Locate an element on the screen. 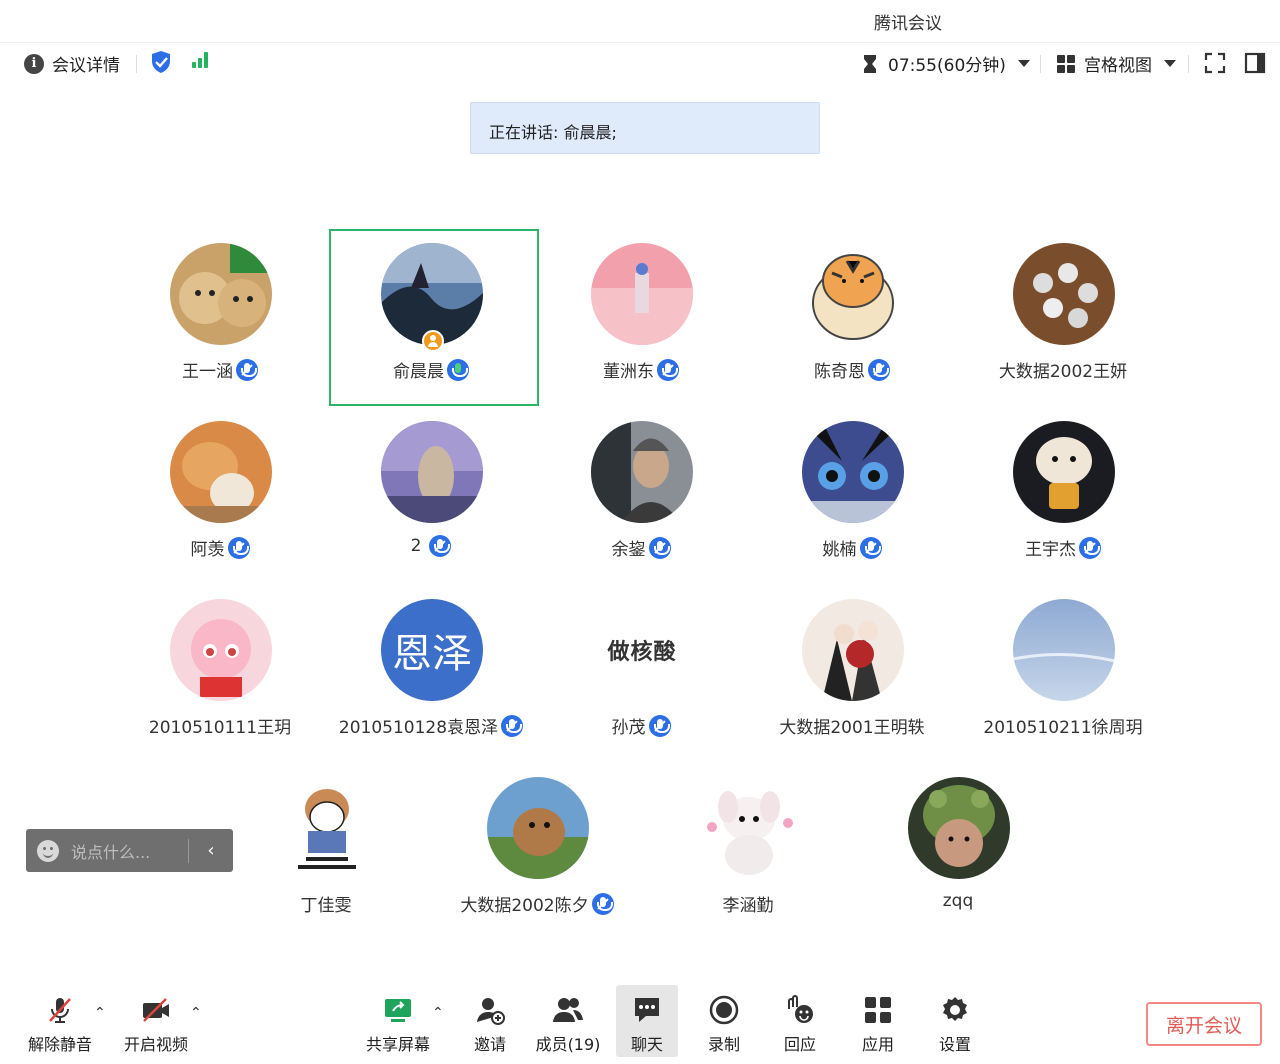 This screenshot has height=1064, width=1280. settings-button: 设置 is located at coordinates (955, 1021).